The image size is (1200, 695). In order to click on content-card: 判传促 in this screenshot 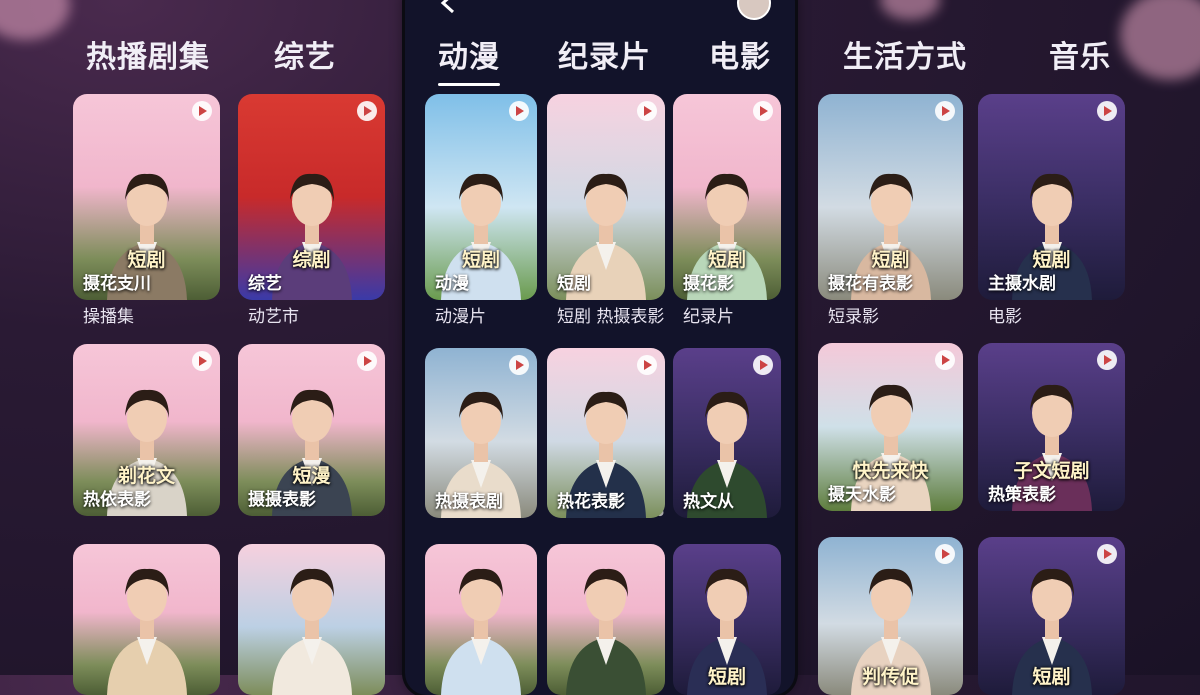, I will do `click(890, 616)`.